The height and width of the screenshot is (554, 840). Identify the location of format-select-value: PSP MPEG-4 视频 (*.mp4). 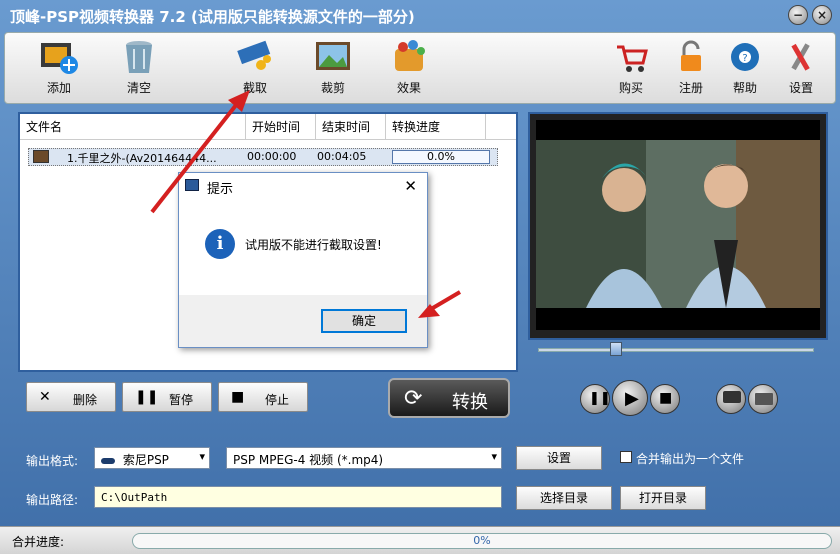
(308, 460).